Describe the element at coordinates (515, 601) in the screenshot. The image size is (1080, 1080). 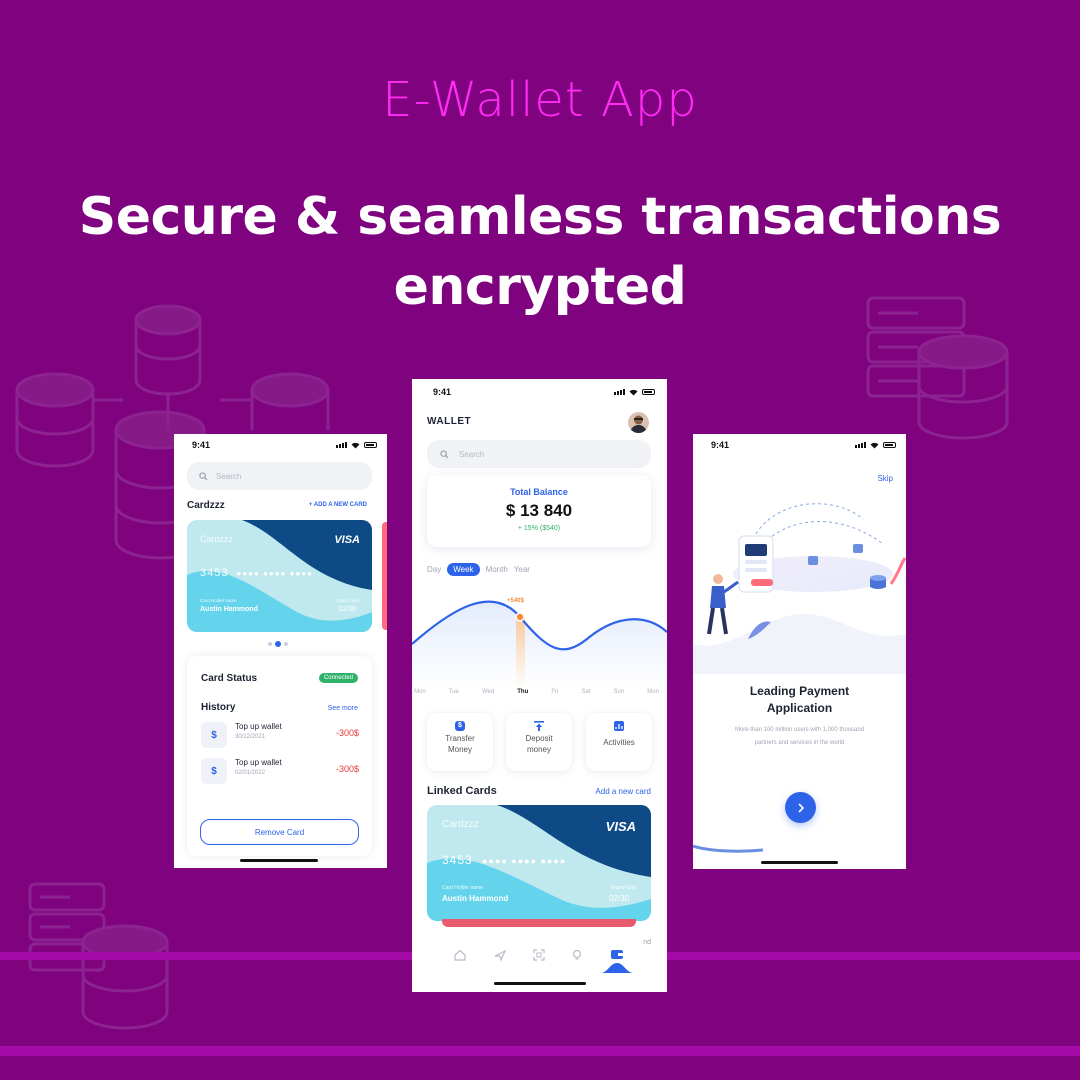
I see `chart-tooltip: +540$` at that location.